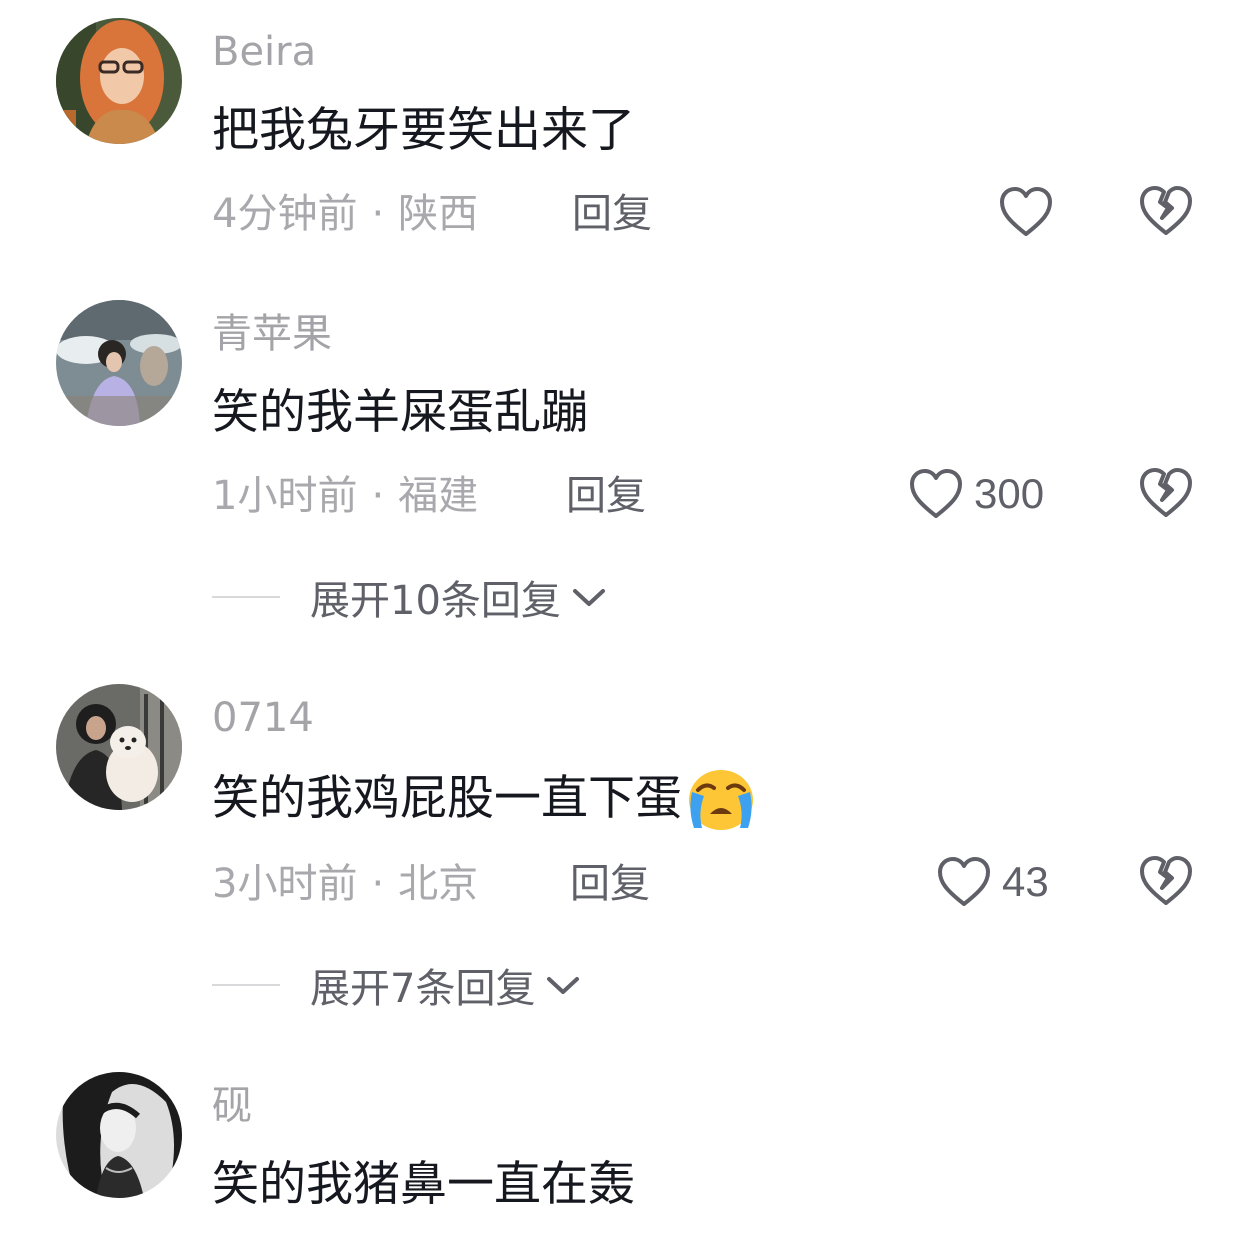 The width and height of the screenshot is (1258, 1239). Describe the element at coordinates (721, 800) in the screenshot. I see `loudly-crying-face-icon` at that location.